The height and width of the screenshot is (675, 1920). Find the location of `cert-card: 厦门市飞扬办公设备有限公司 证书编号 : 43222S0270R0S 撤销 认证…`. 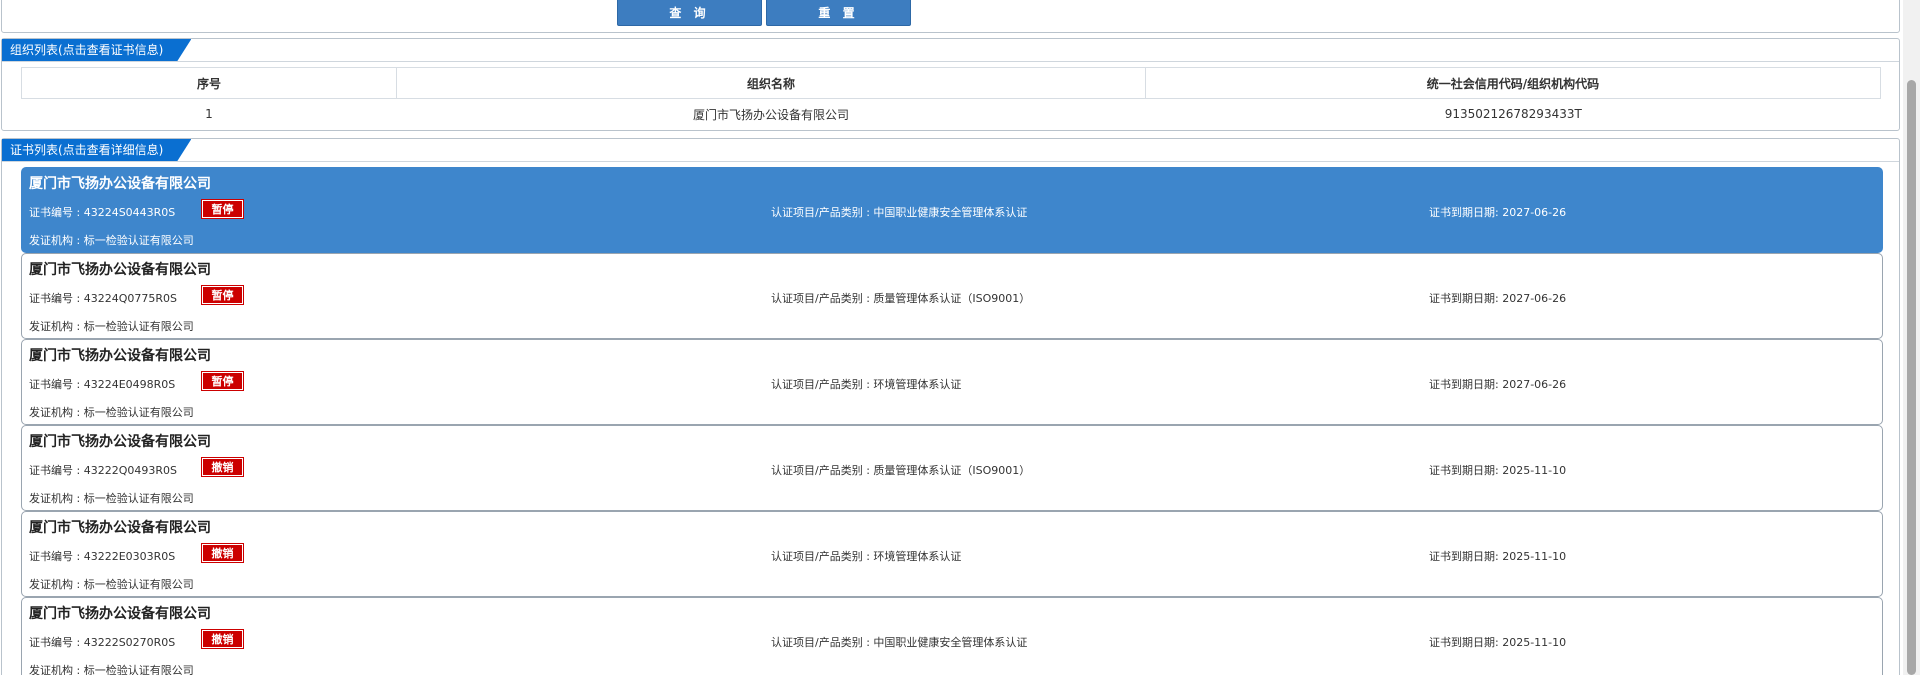

cert-card: 厦门市飞扬办公设备有限公司 证书编号 : 43222S0270R0S 撤销 认证… is located at coordinates (952, 636).